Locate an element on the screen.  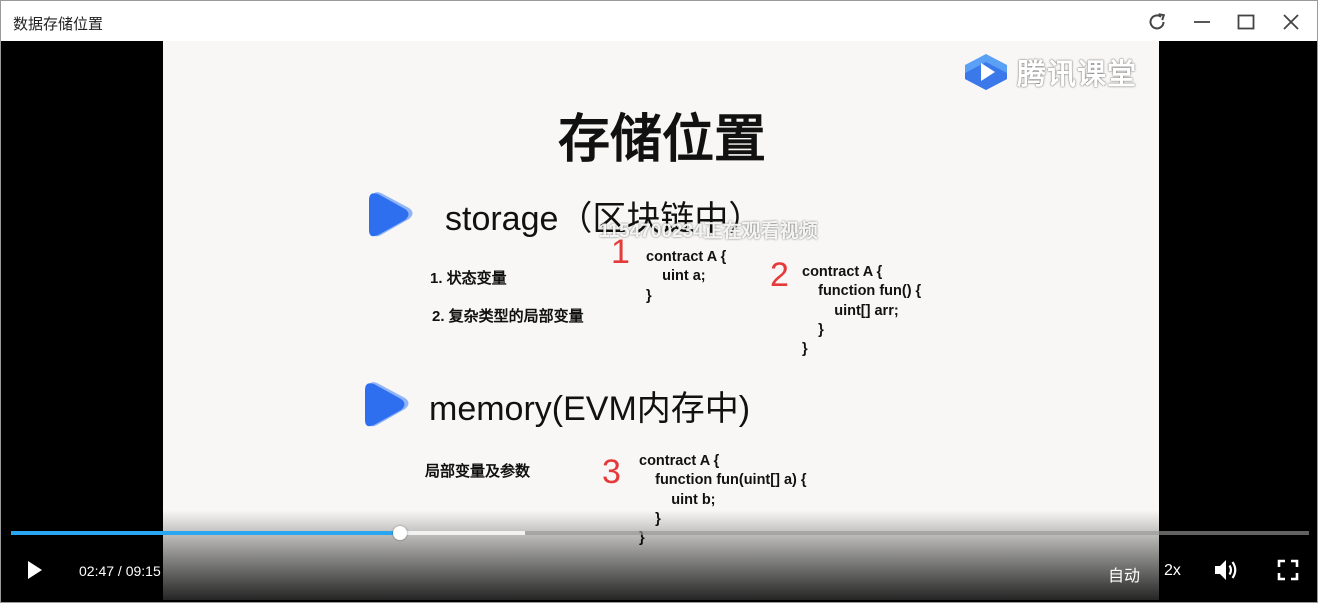
viewer-watermark: 1154700234正在观看视频 is located at coordinates (708, 231).